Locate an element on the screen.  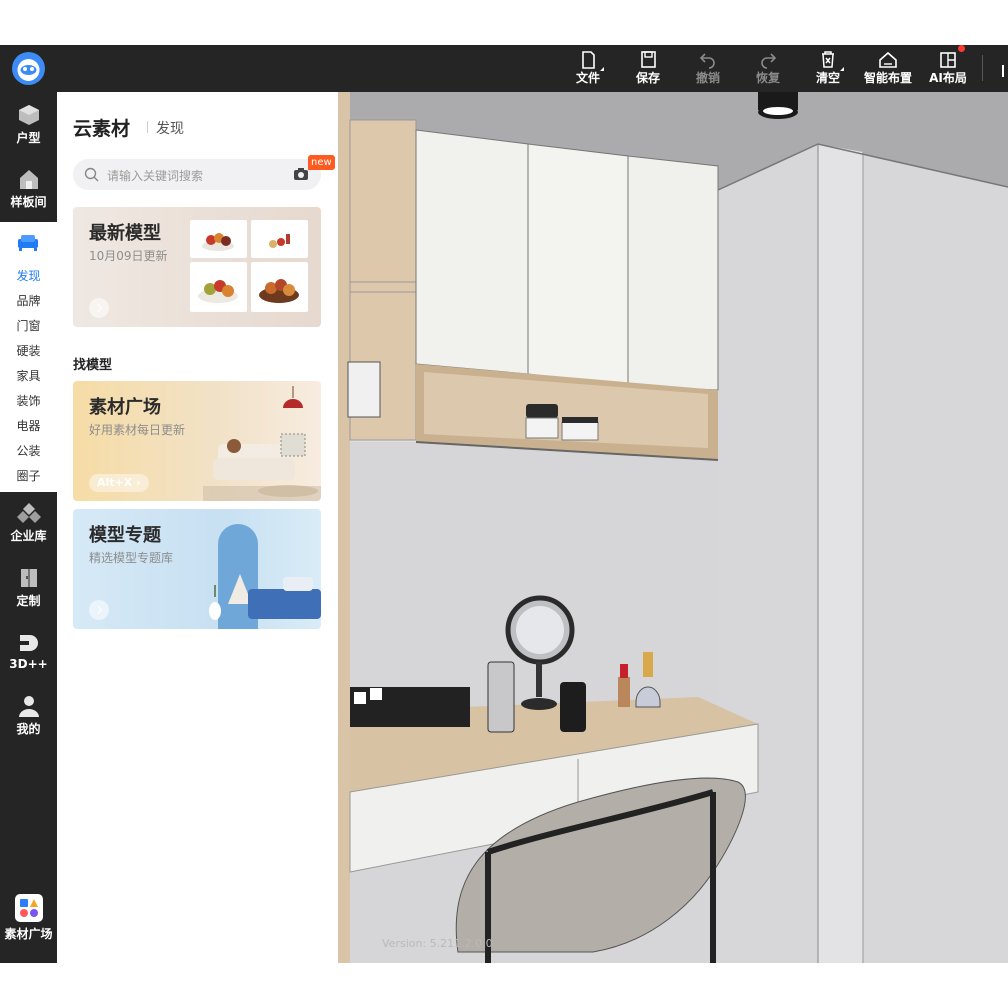
nav-material-plaza-label: 素材广场 is located at coordinates (28, 934).